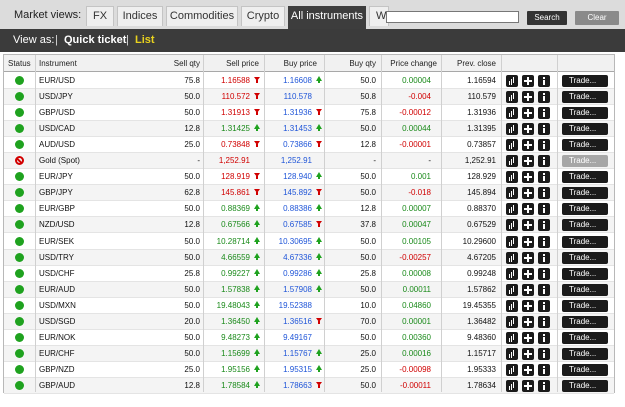 The width and height of the screenshot is (625, 407). I want to click on column-header-price-change: Price change, so click(409, 63).